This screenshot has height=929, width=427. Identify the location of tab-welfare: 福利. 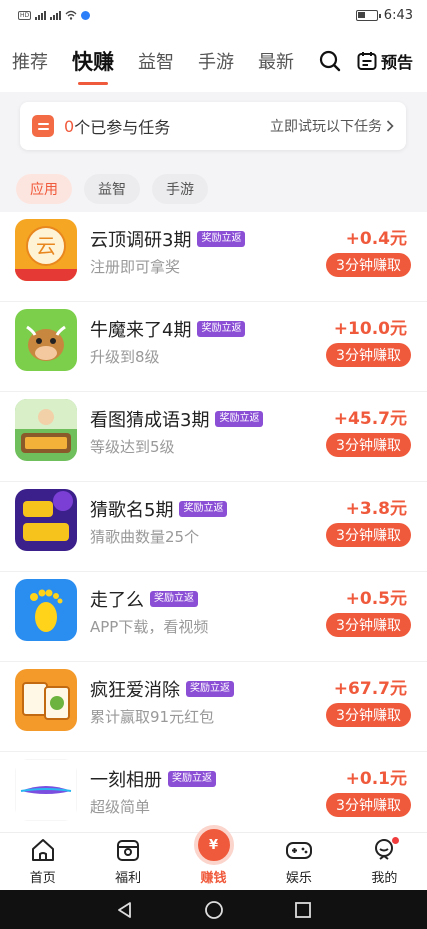
(127, 861).